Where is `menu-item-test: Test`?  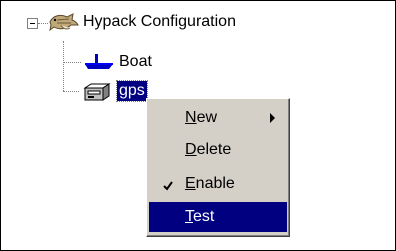
menu-item-test: Test is located at coordinates (218, 217).